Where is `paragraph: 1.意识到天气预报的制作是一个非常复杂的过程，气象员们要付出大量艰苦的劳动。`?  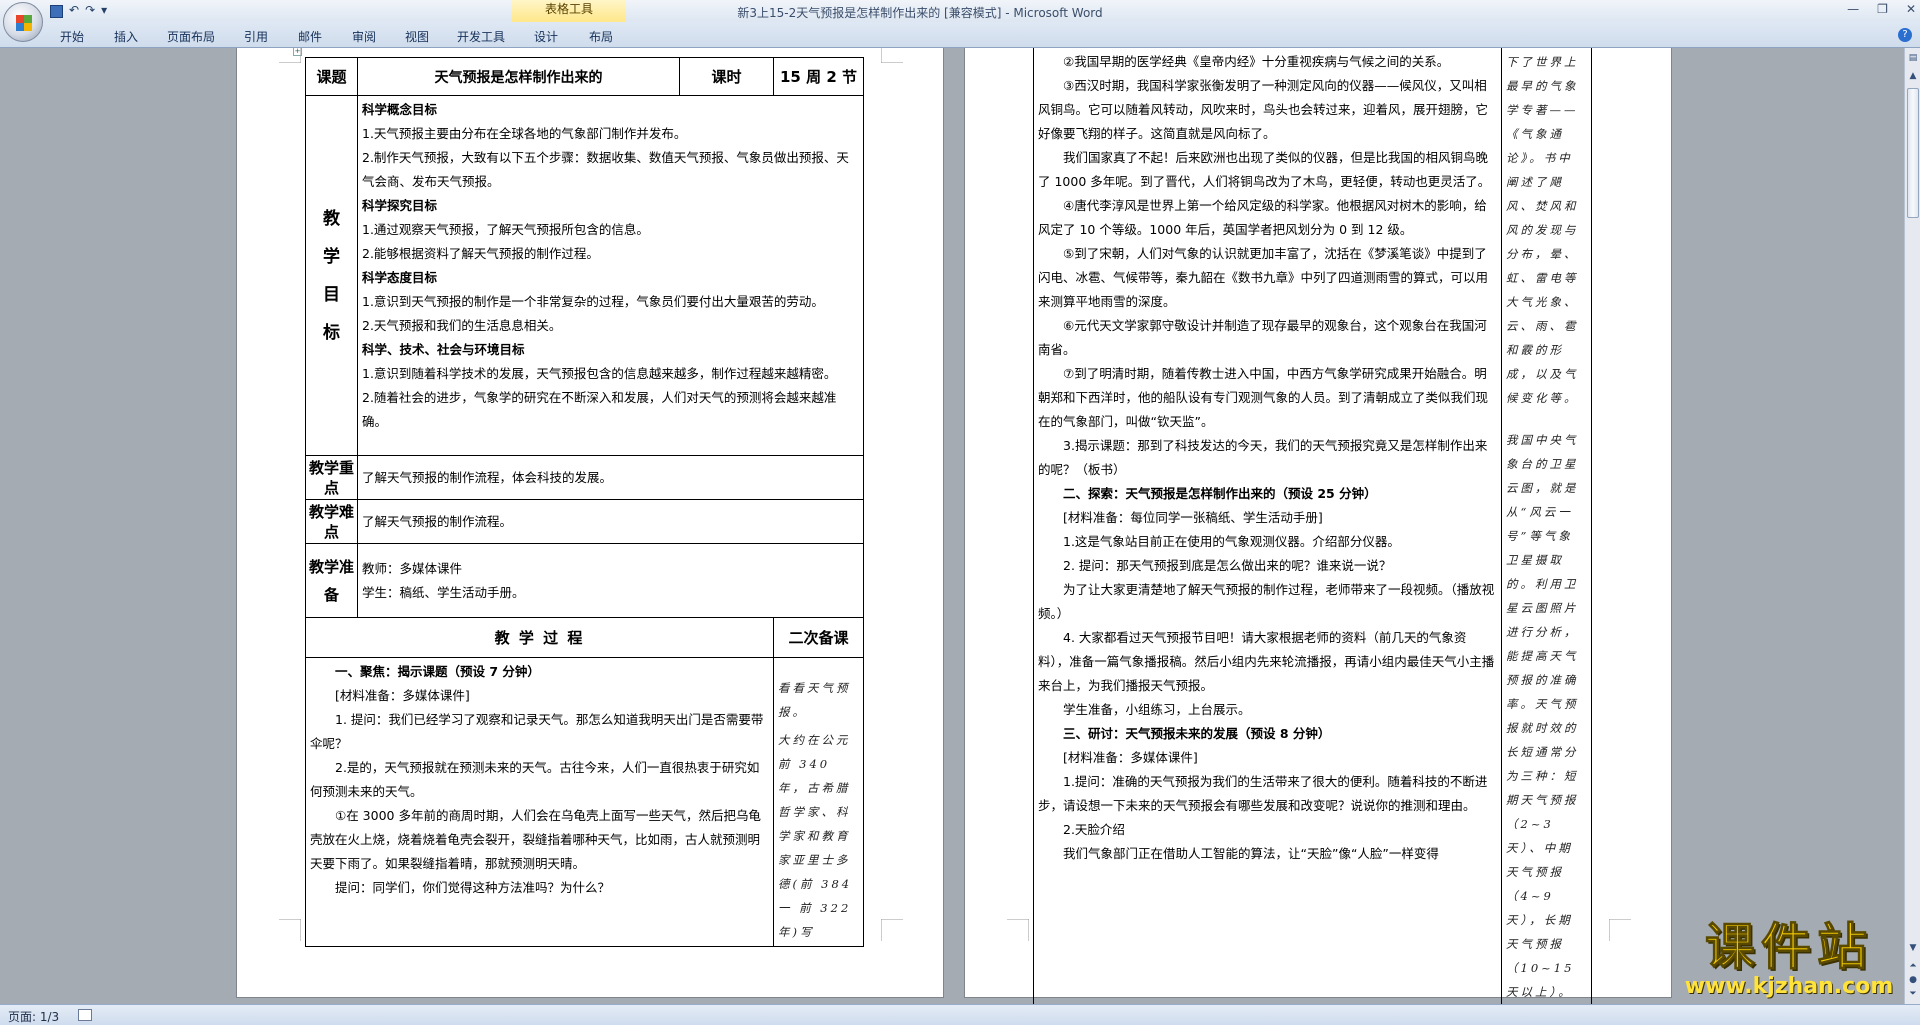
paragraph: 1.意识到天气预报的制作是一个非常复杂的过程，气象员们要付出大量艰苦的劳动。 is located at coordinates (593, 301).